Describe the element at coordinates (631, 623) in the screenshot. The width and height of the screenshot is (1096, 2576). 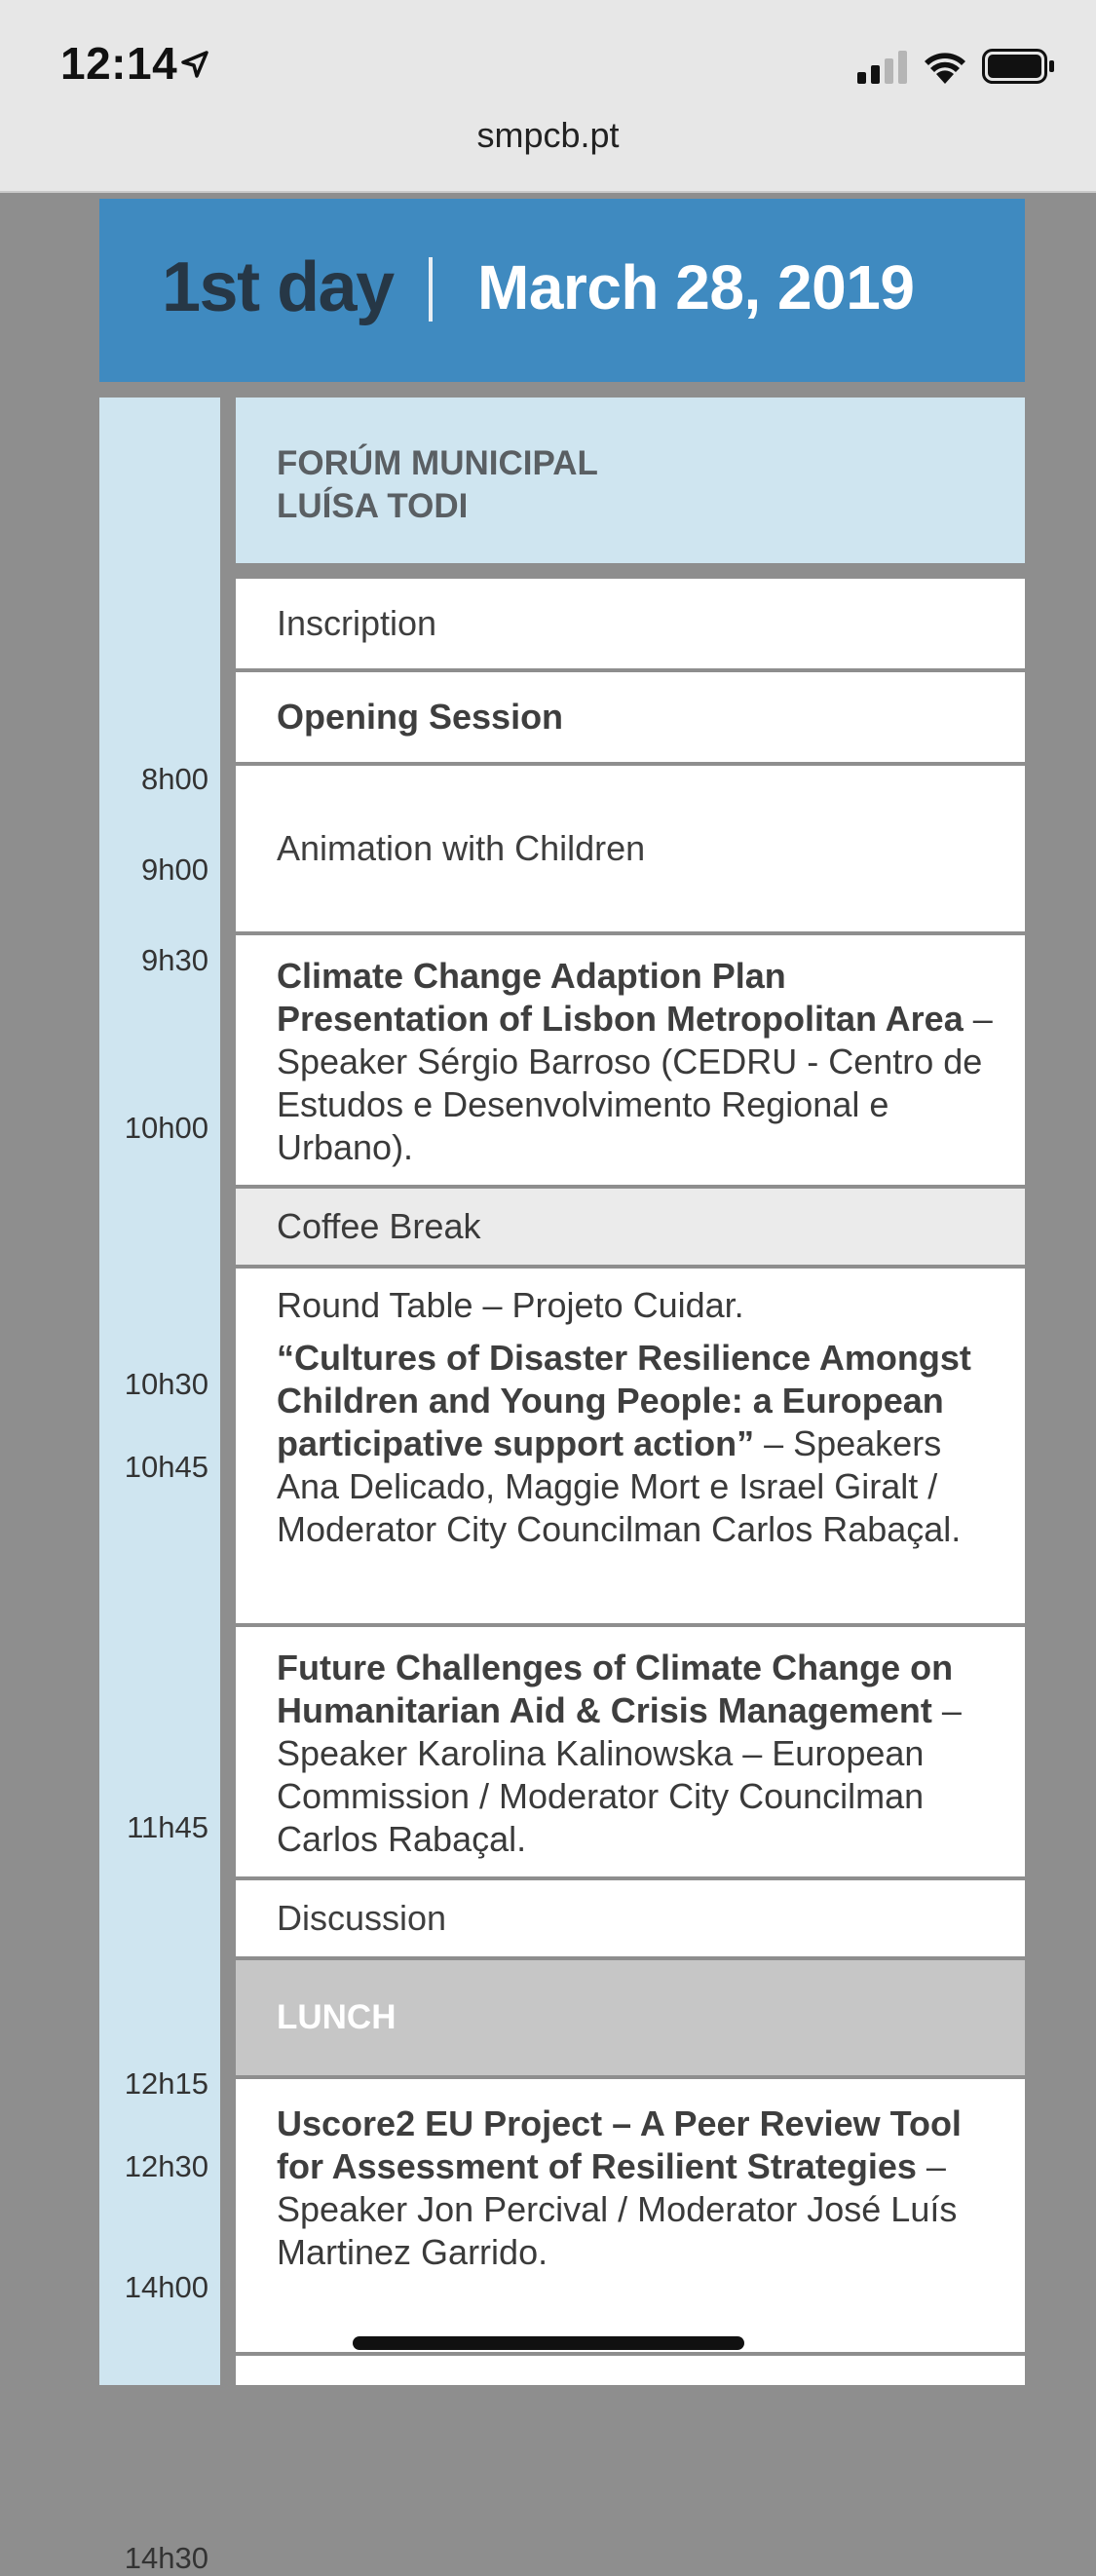
I see `session-inscription: Inscription` at that location.